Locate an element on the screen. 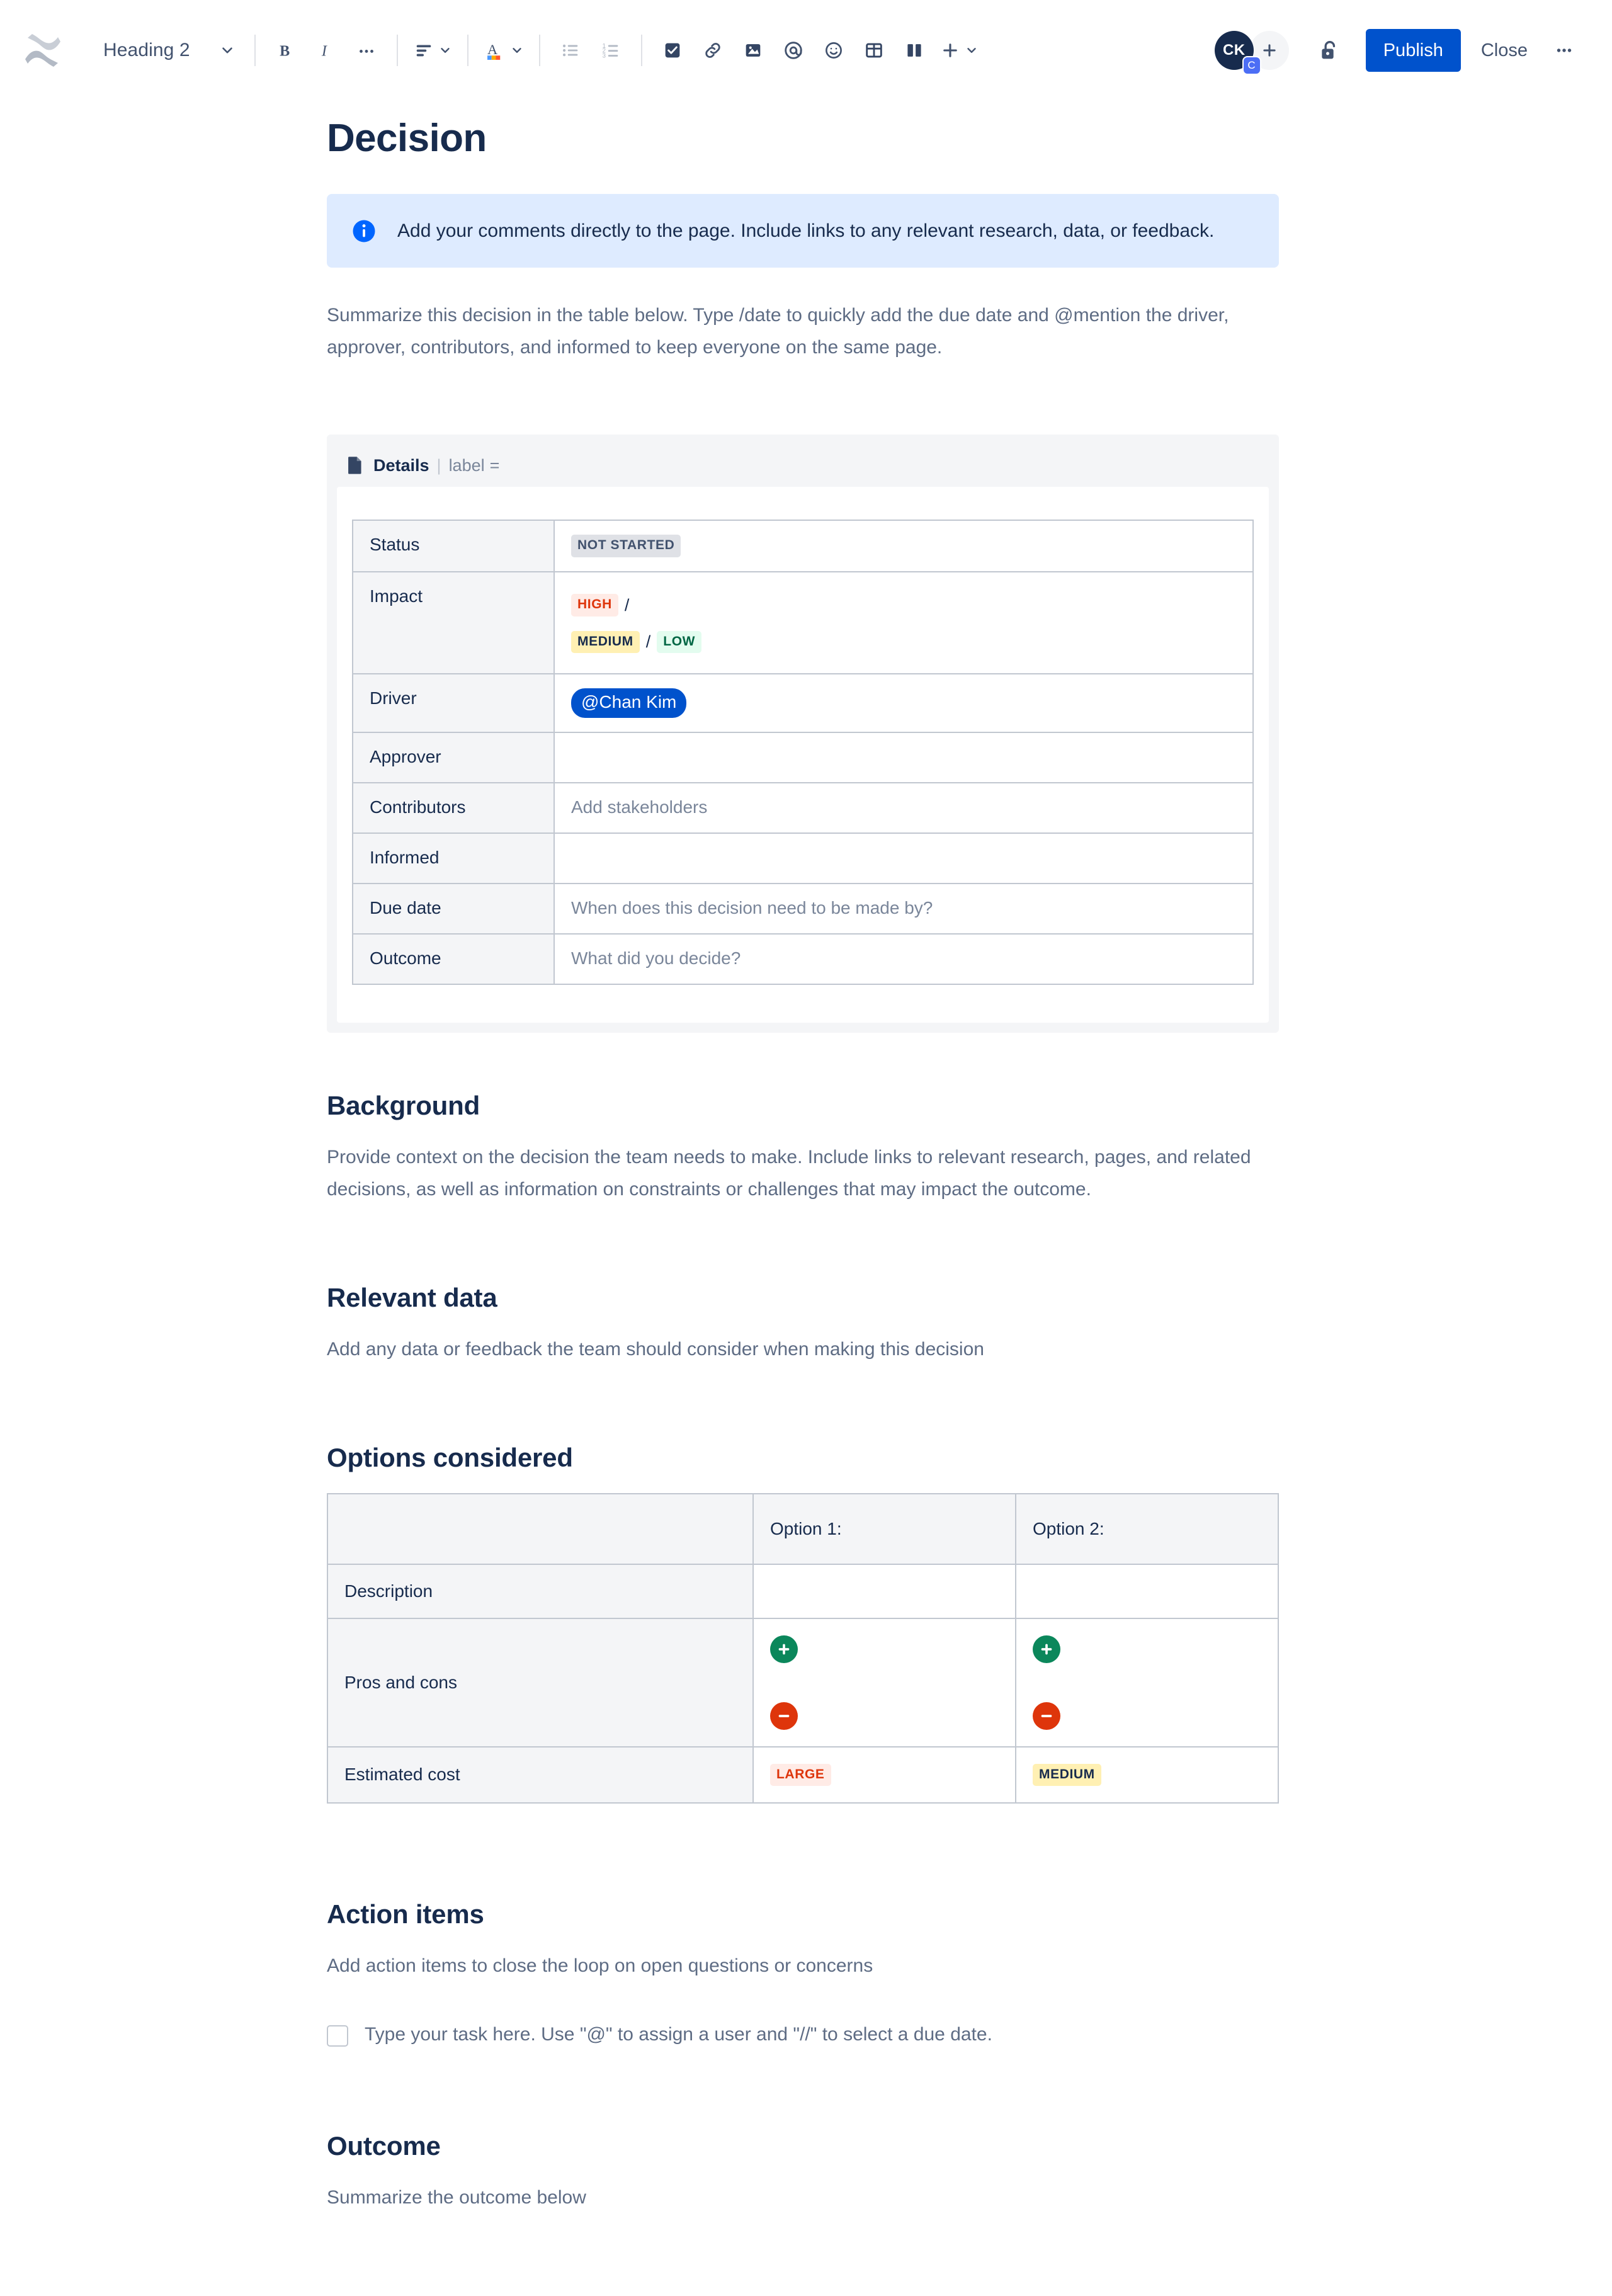 The height and width of the screenshot is (2296, 1612). details-row-label: Contributors is located at coordinates (453, 807).